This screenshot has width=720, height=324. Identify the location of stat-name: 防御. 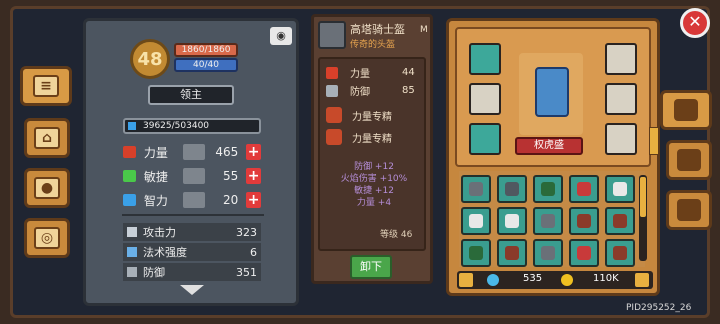
(360, 92).